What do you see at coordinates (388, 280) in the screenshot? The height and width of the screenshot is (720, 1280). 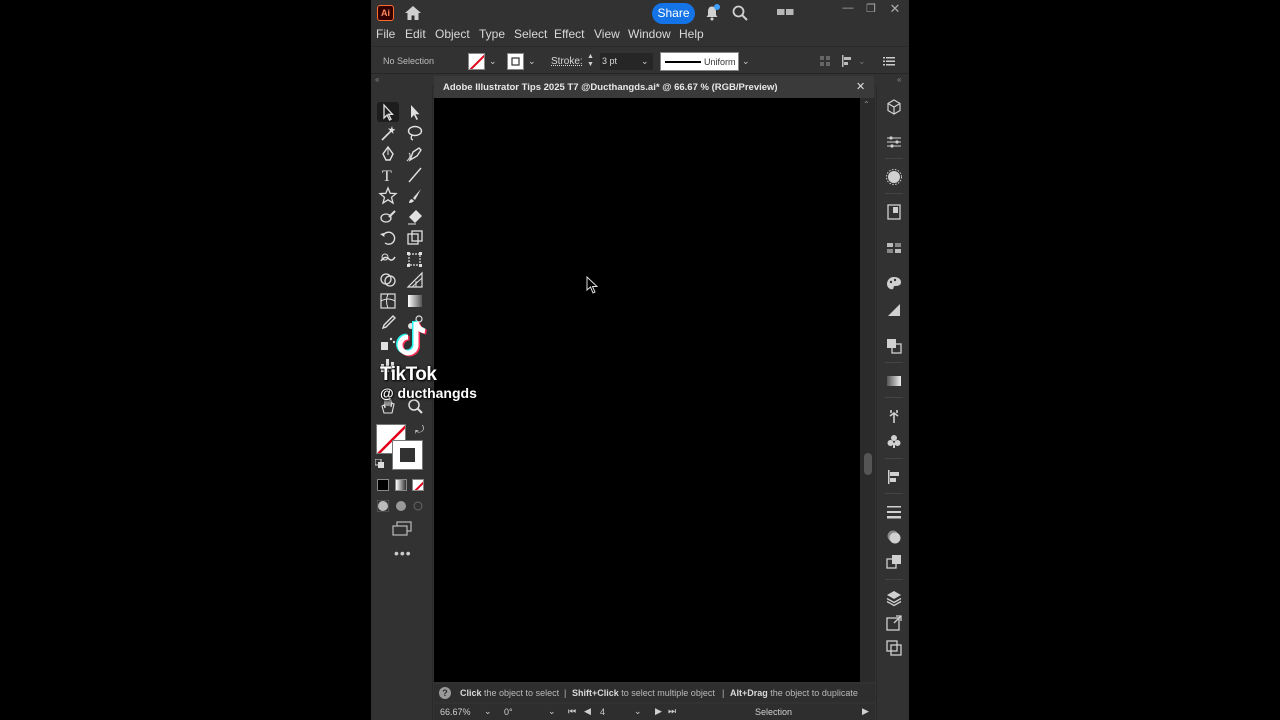 I see `shape-builder-tool-icon` at bounding box center [388, 280].